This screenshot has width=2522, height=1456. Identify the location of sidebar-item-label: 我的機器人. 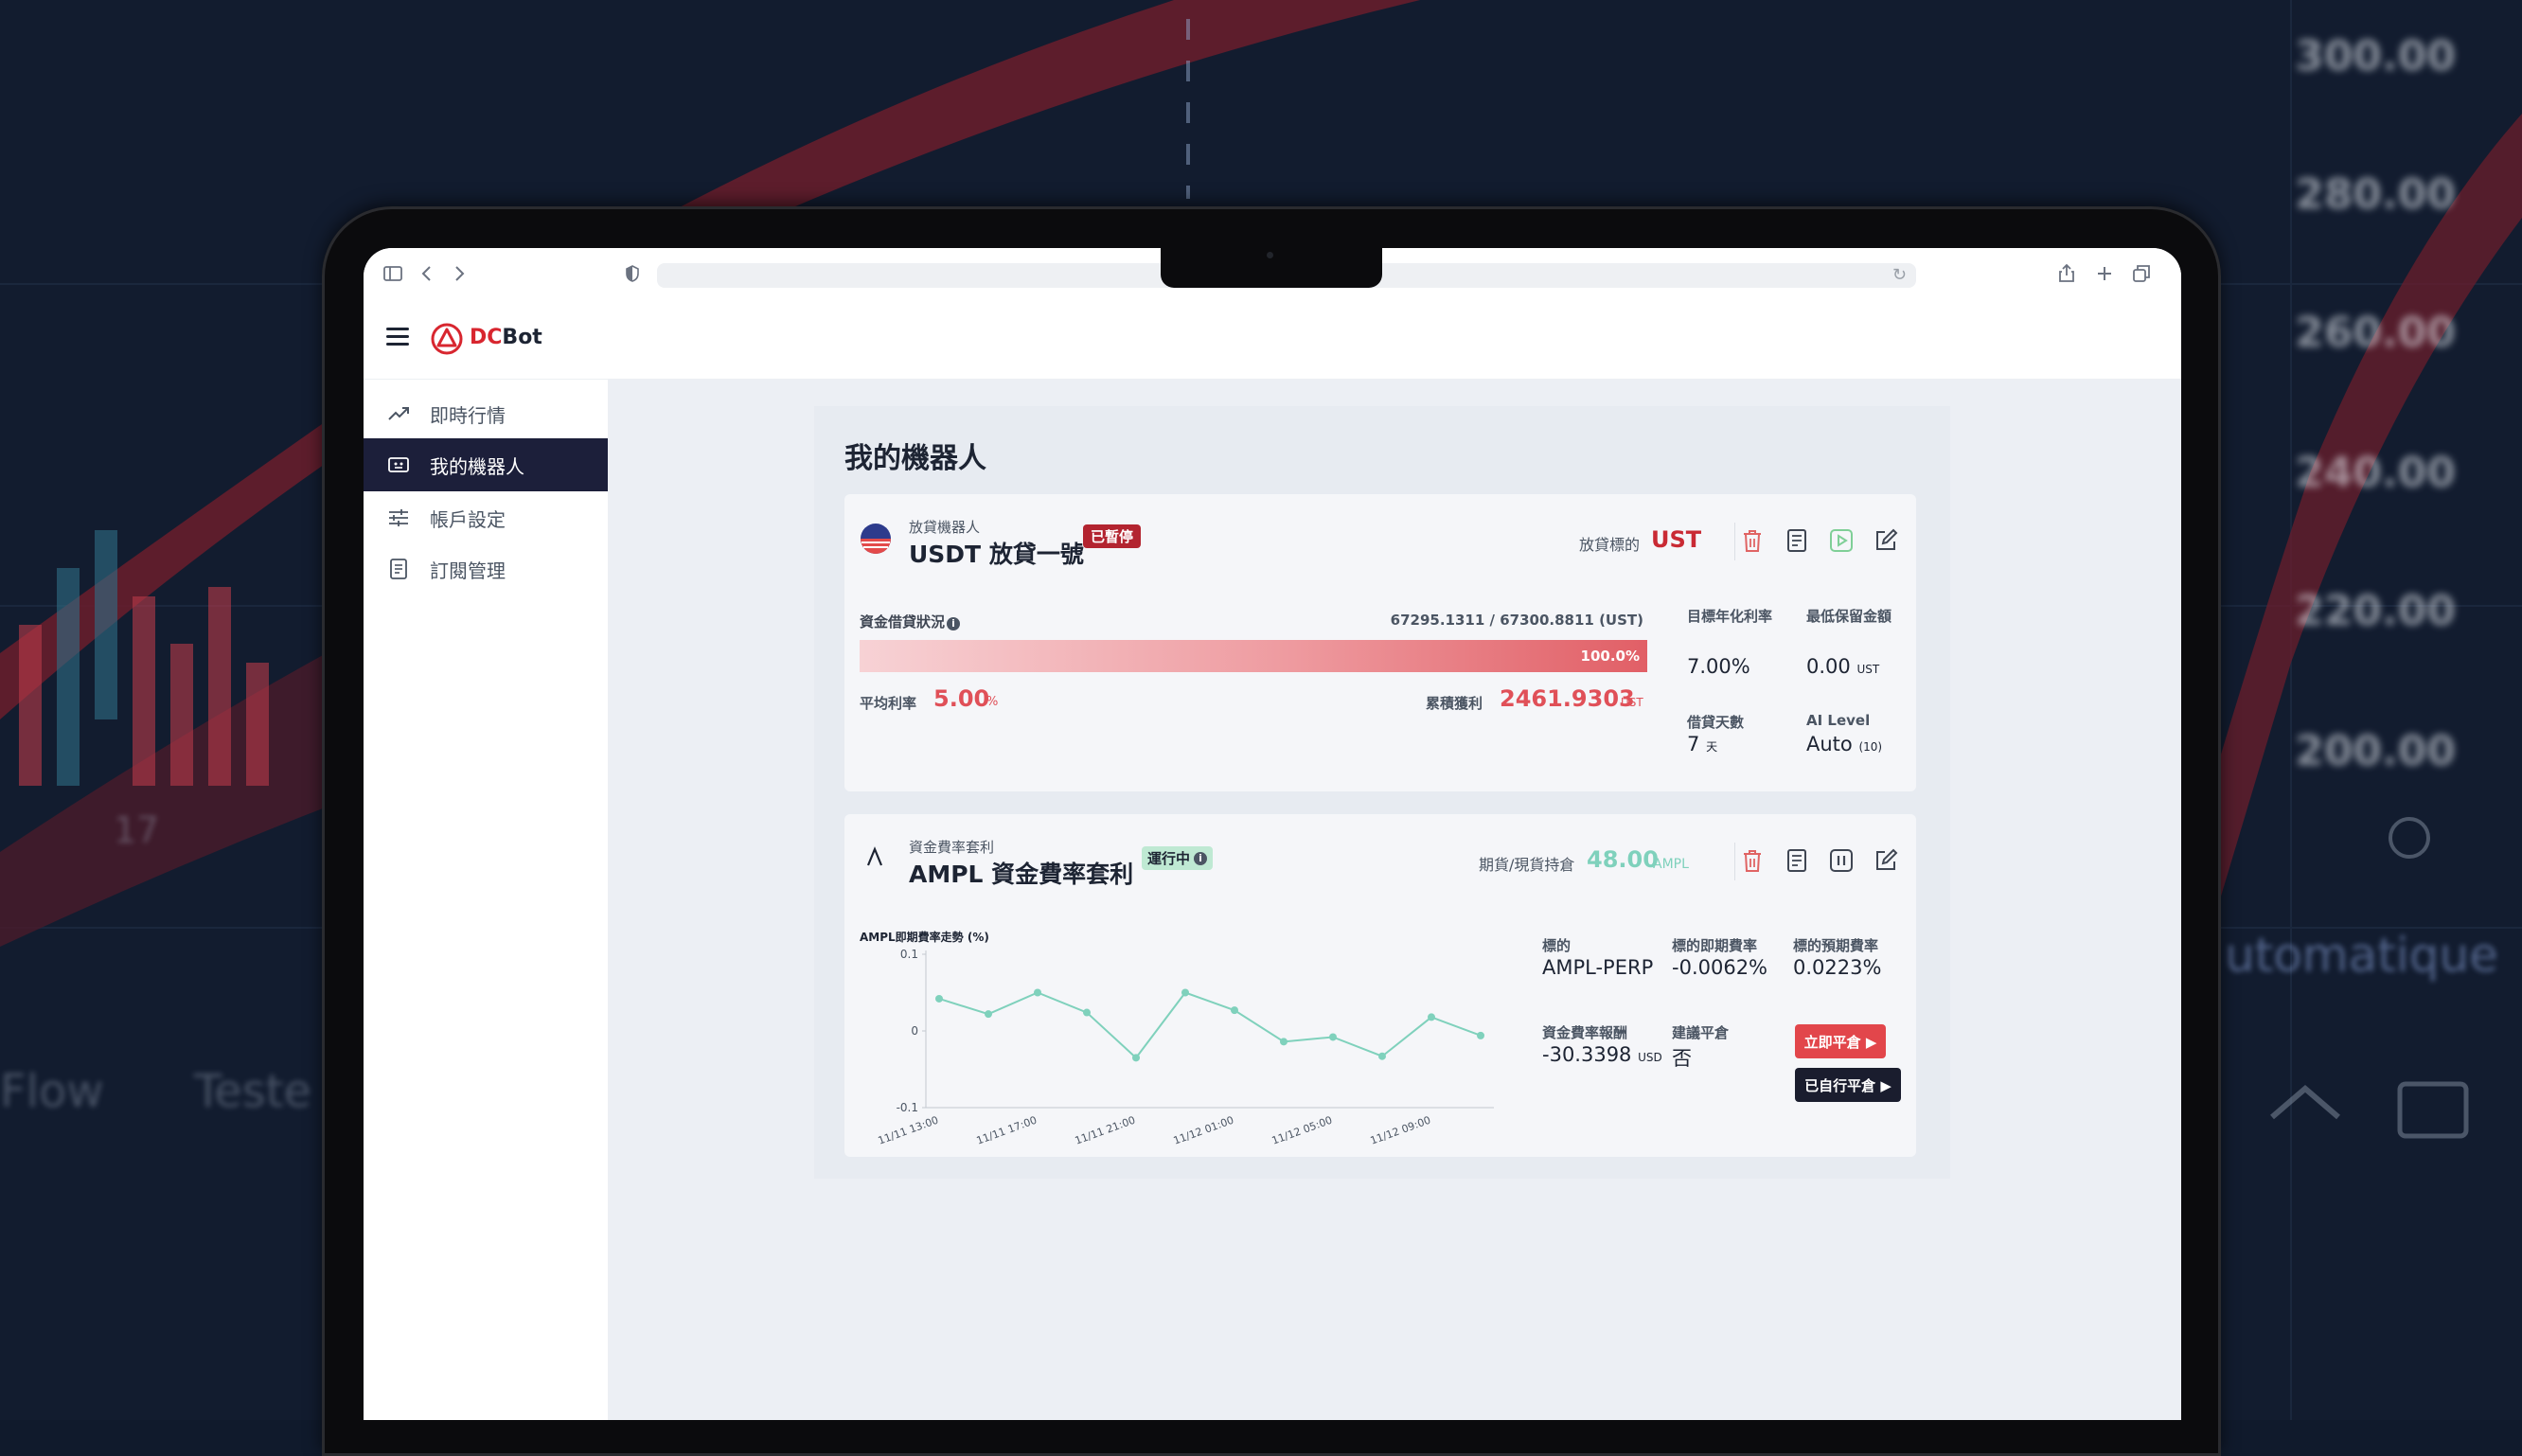
(477, 466).